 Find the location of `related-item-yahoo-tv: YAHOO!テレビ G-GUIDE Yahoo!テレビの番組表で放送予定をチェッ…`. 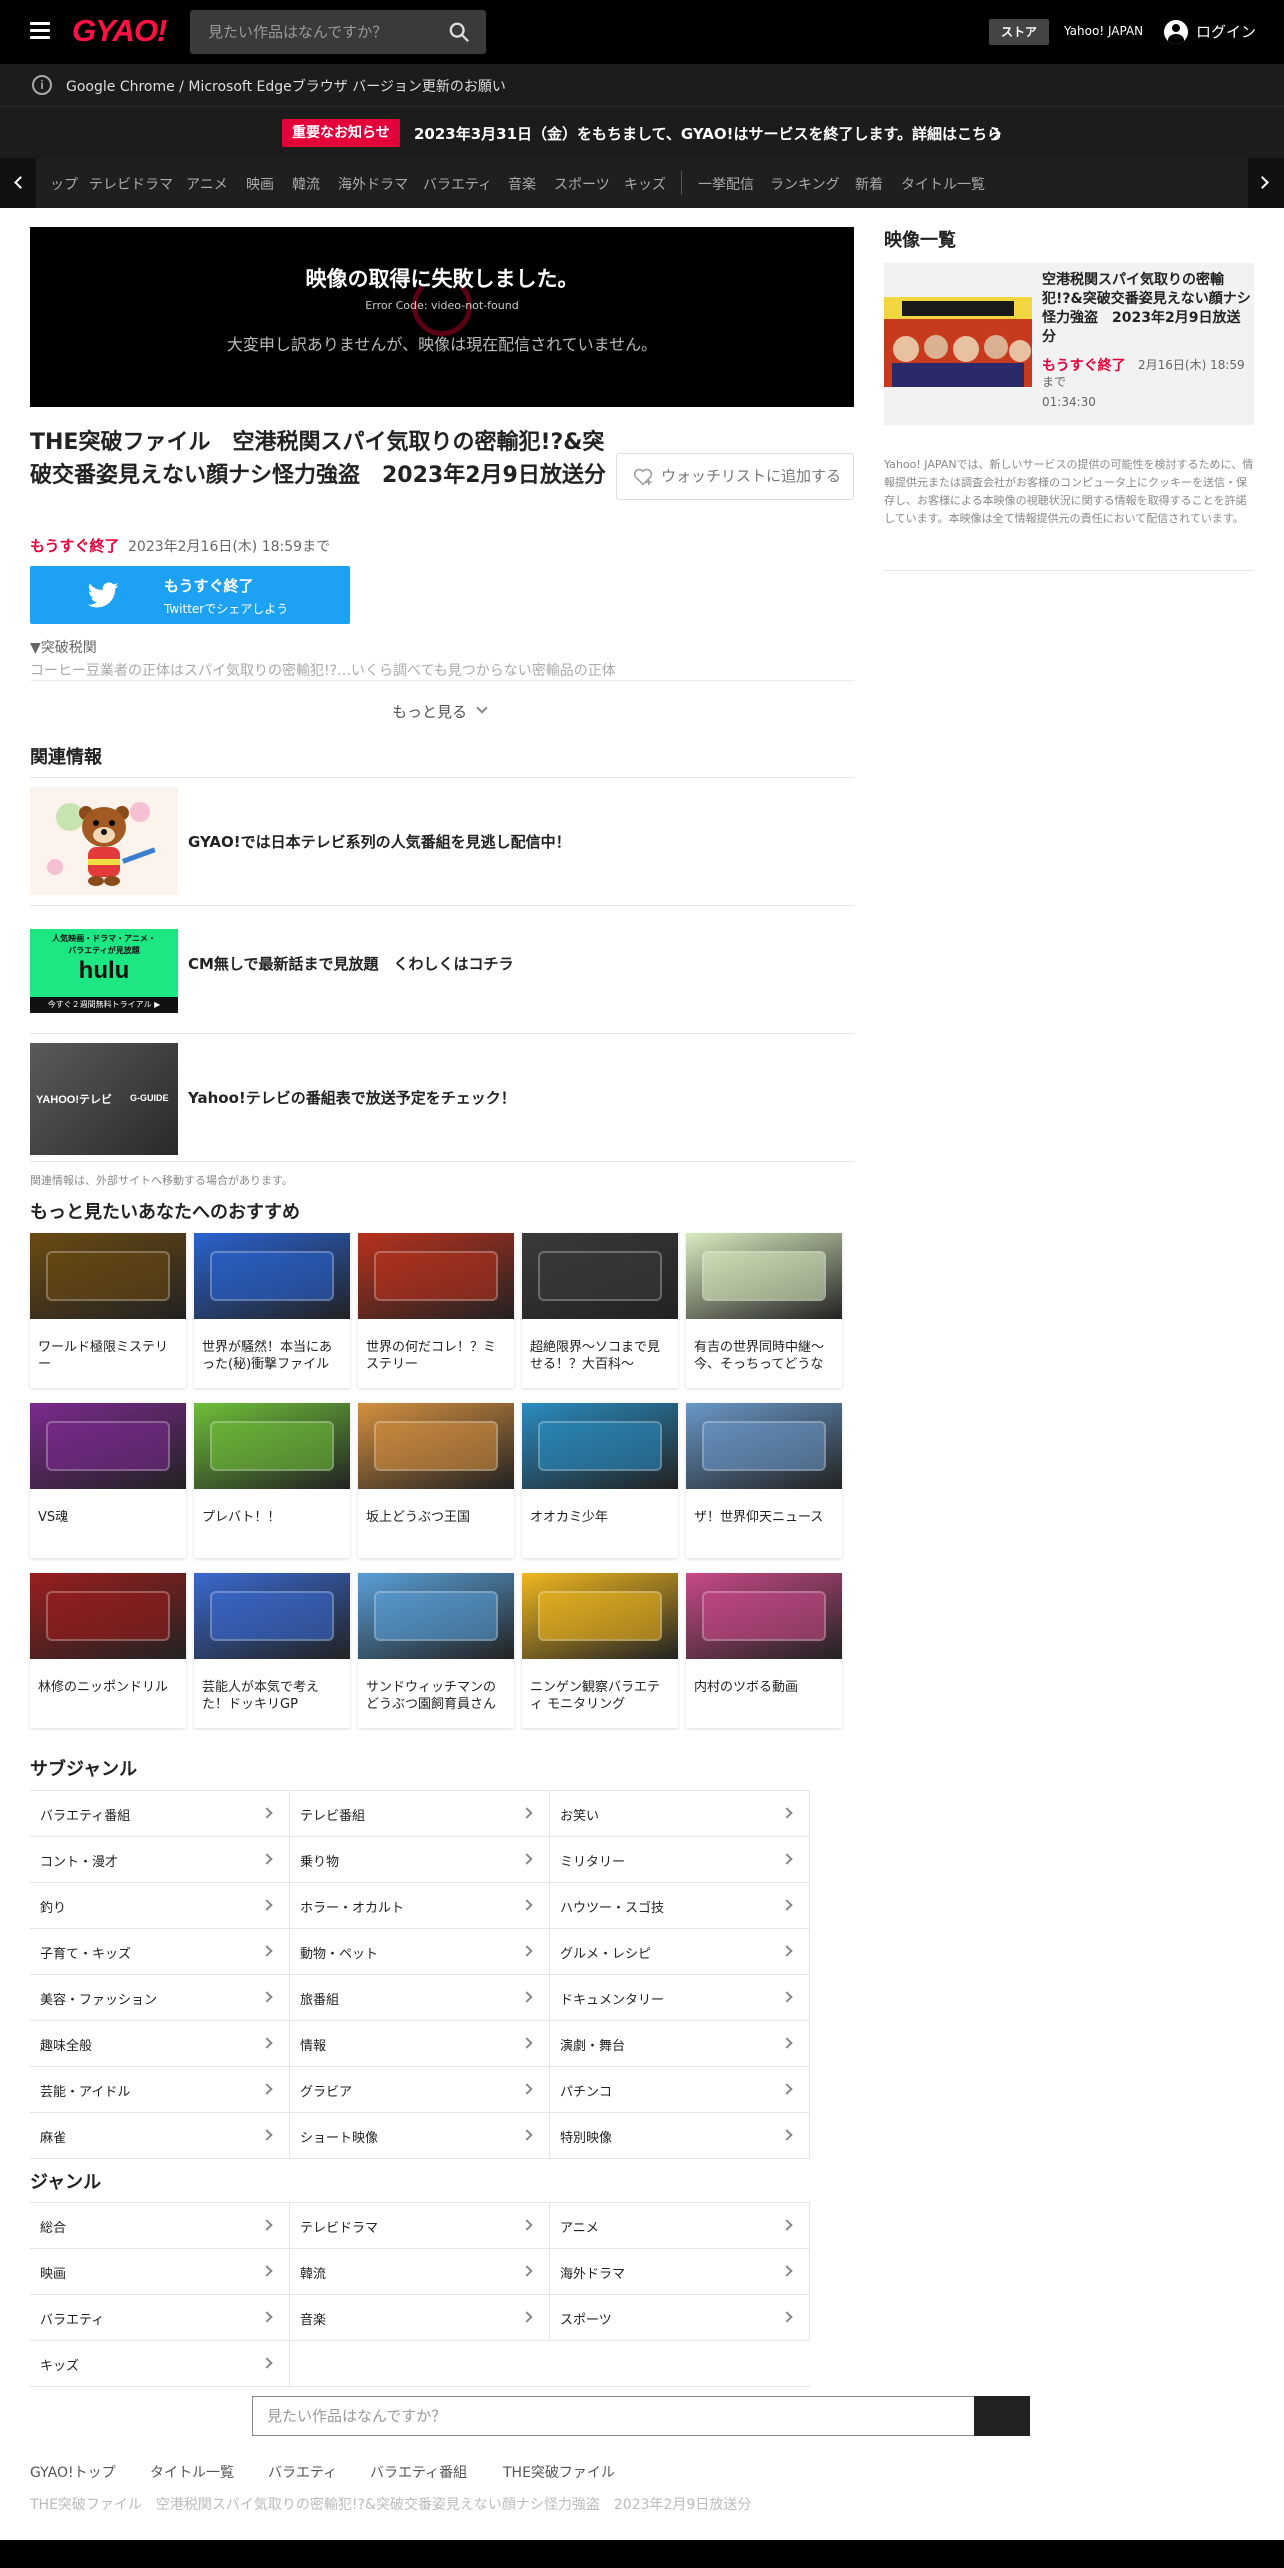

related-item-yahoo-tv: YAHOO!テレビ G-GUIDE Yahoo!テレビの番組表で放送予定をチェッ… is located at coordinates (442, 1095).